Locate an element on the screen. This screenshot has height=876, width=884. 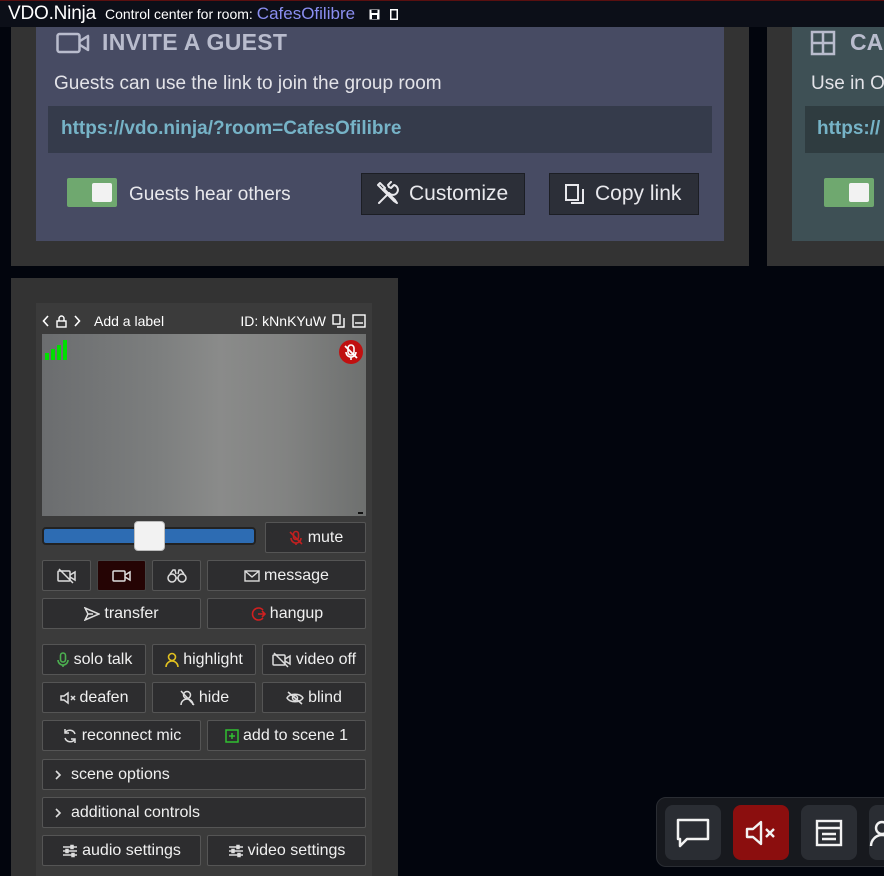
deafen-button: deafen is located at coordinates (94, 697).